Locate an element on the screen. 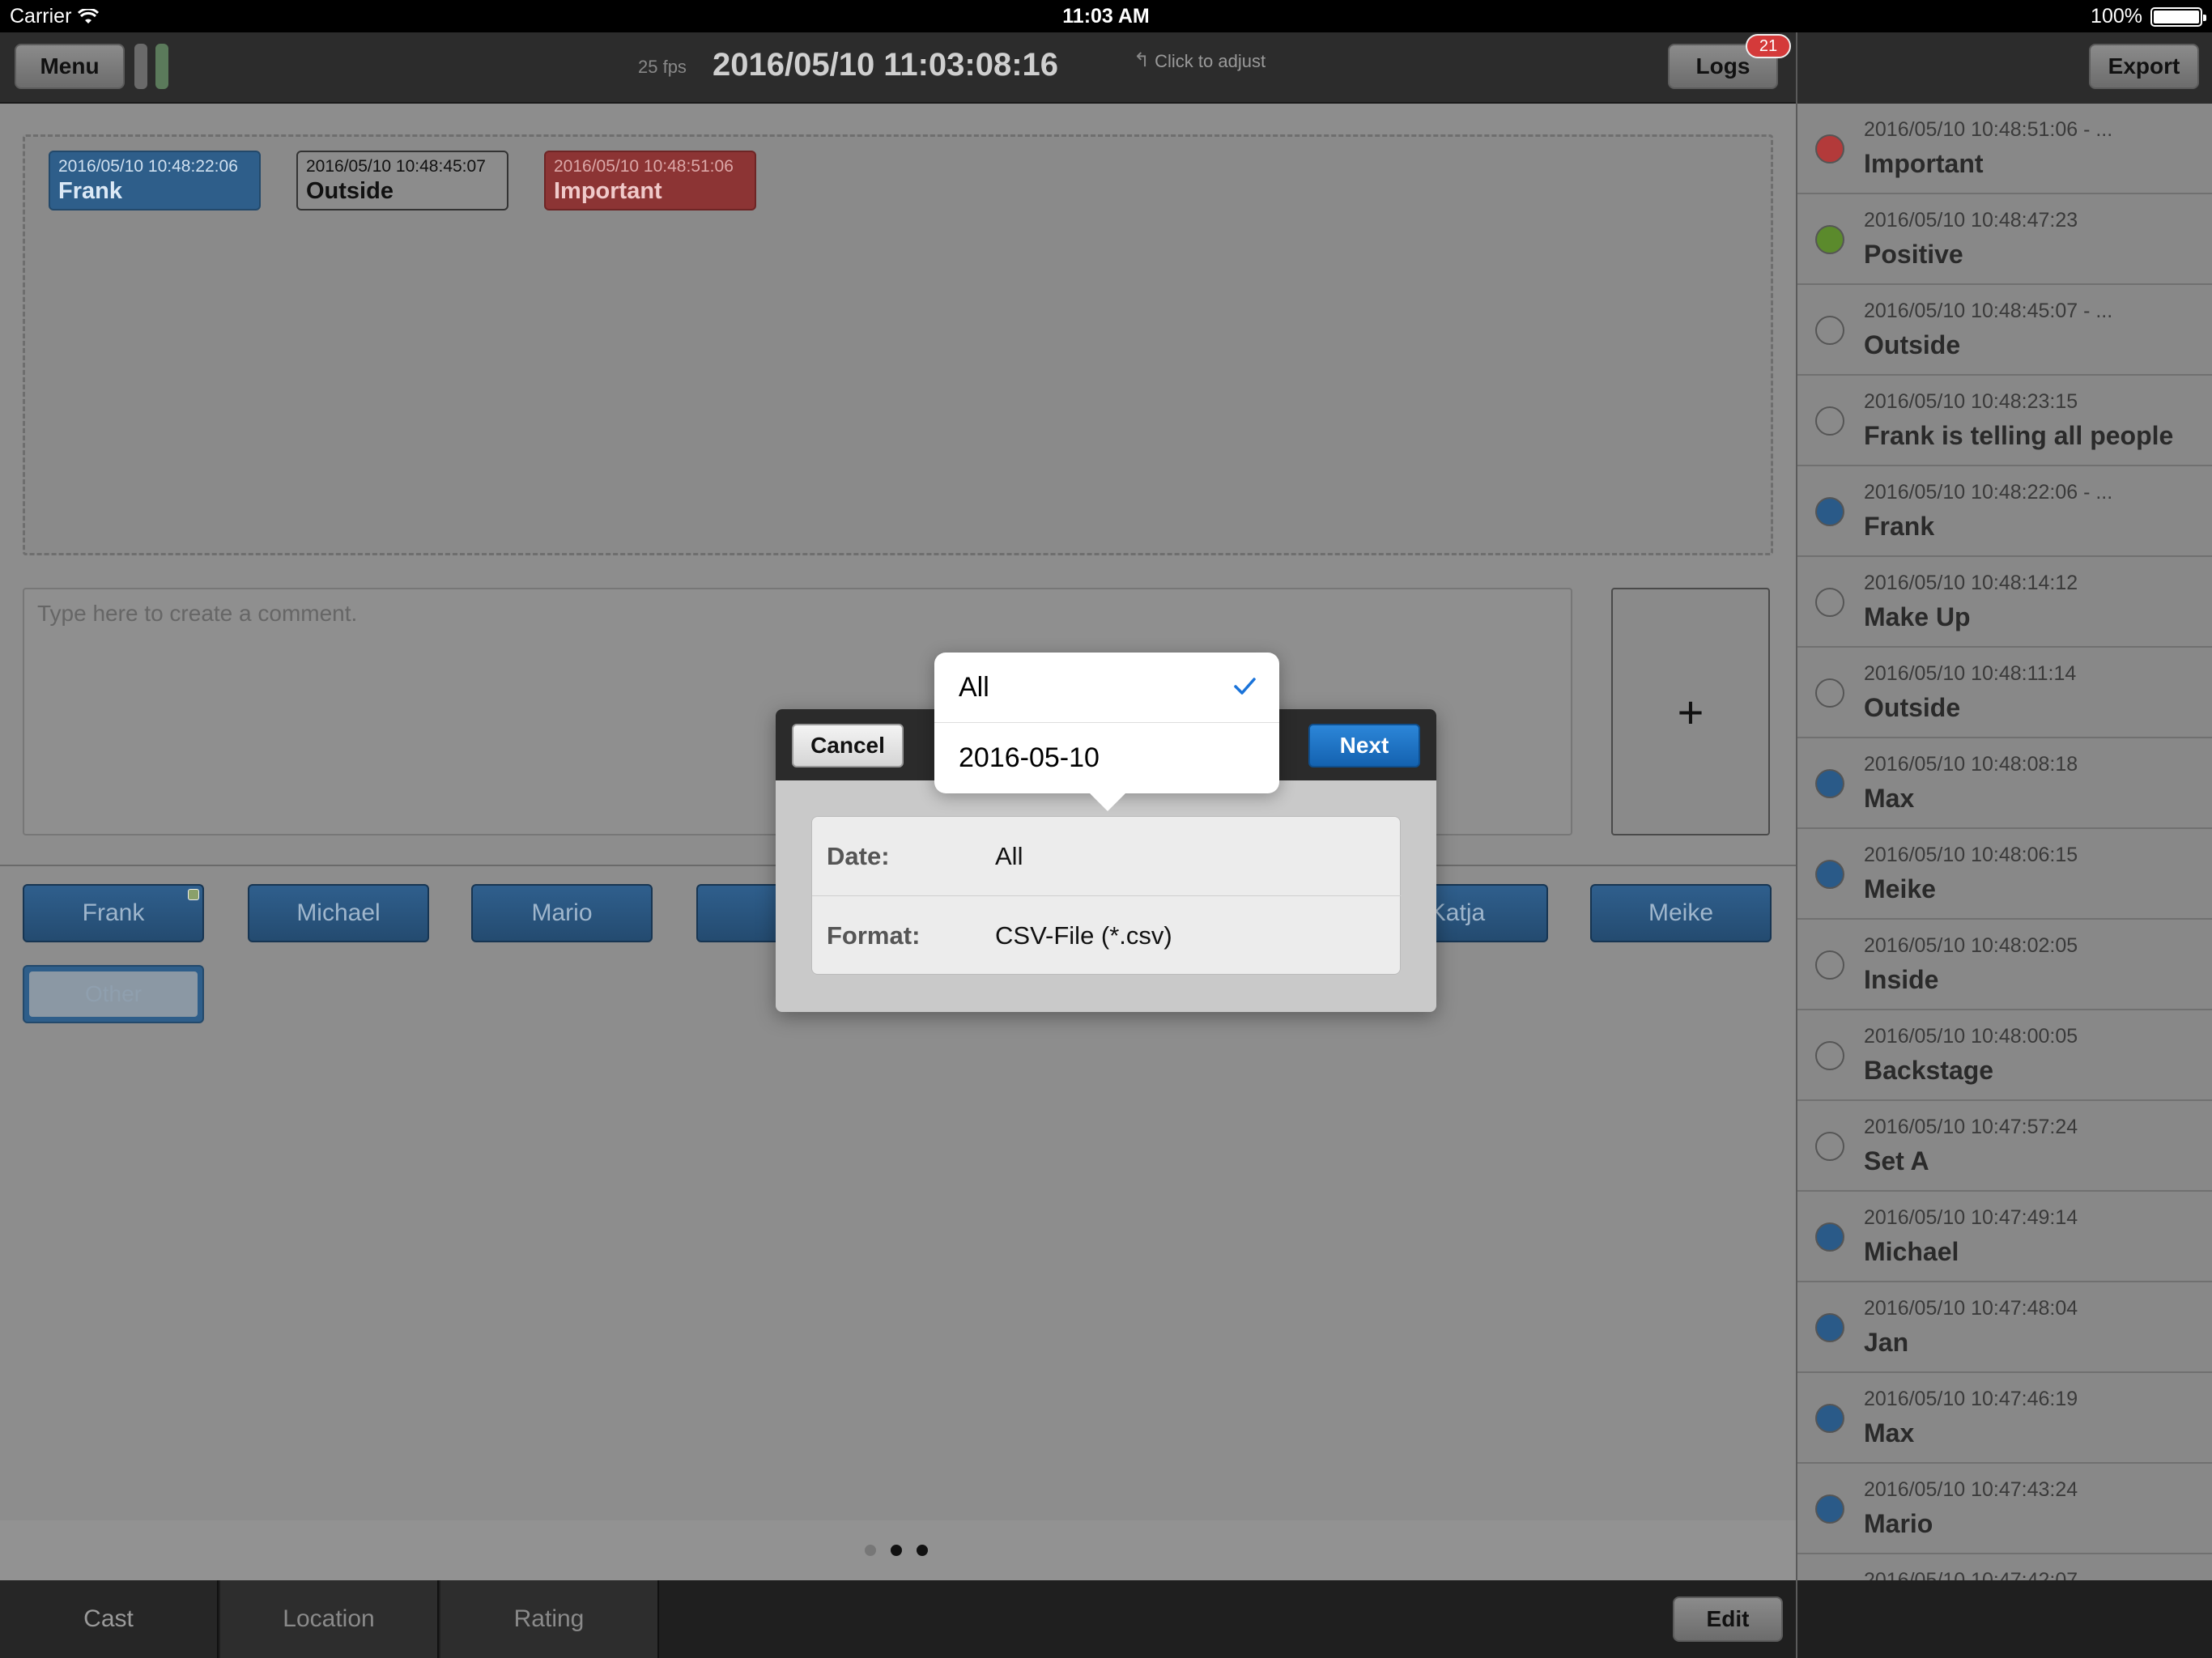 Image resolution: width=2212 pixels, height=1658 pixels. log-item: 2016/05/10 10:48:00:05 Backstage is located at coordinates (2005, 1055).